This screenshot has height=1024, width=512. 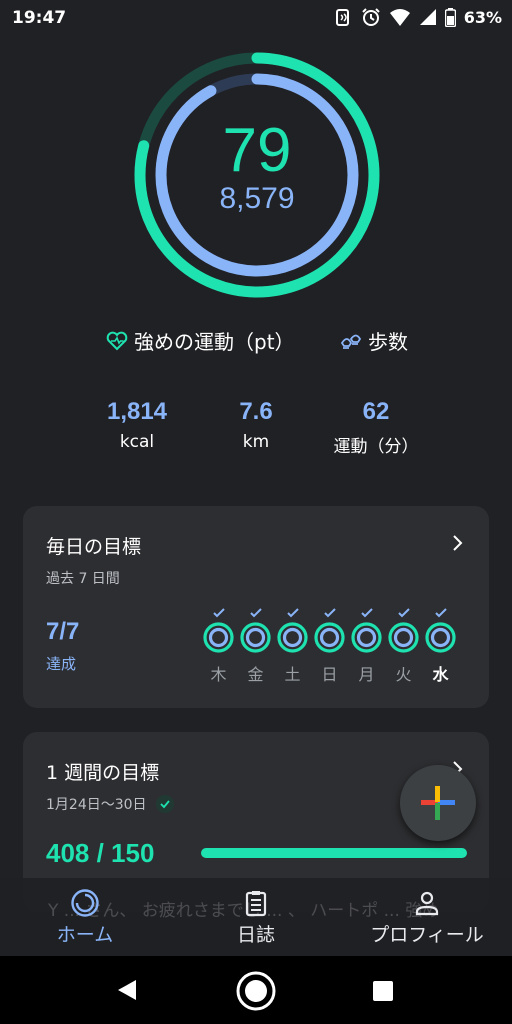 What do you see at coordinates (100, 853) in the screenshot?
I see `weekly-progress-text: 408 / 150` at bounding box center [100, 853].